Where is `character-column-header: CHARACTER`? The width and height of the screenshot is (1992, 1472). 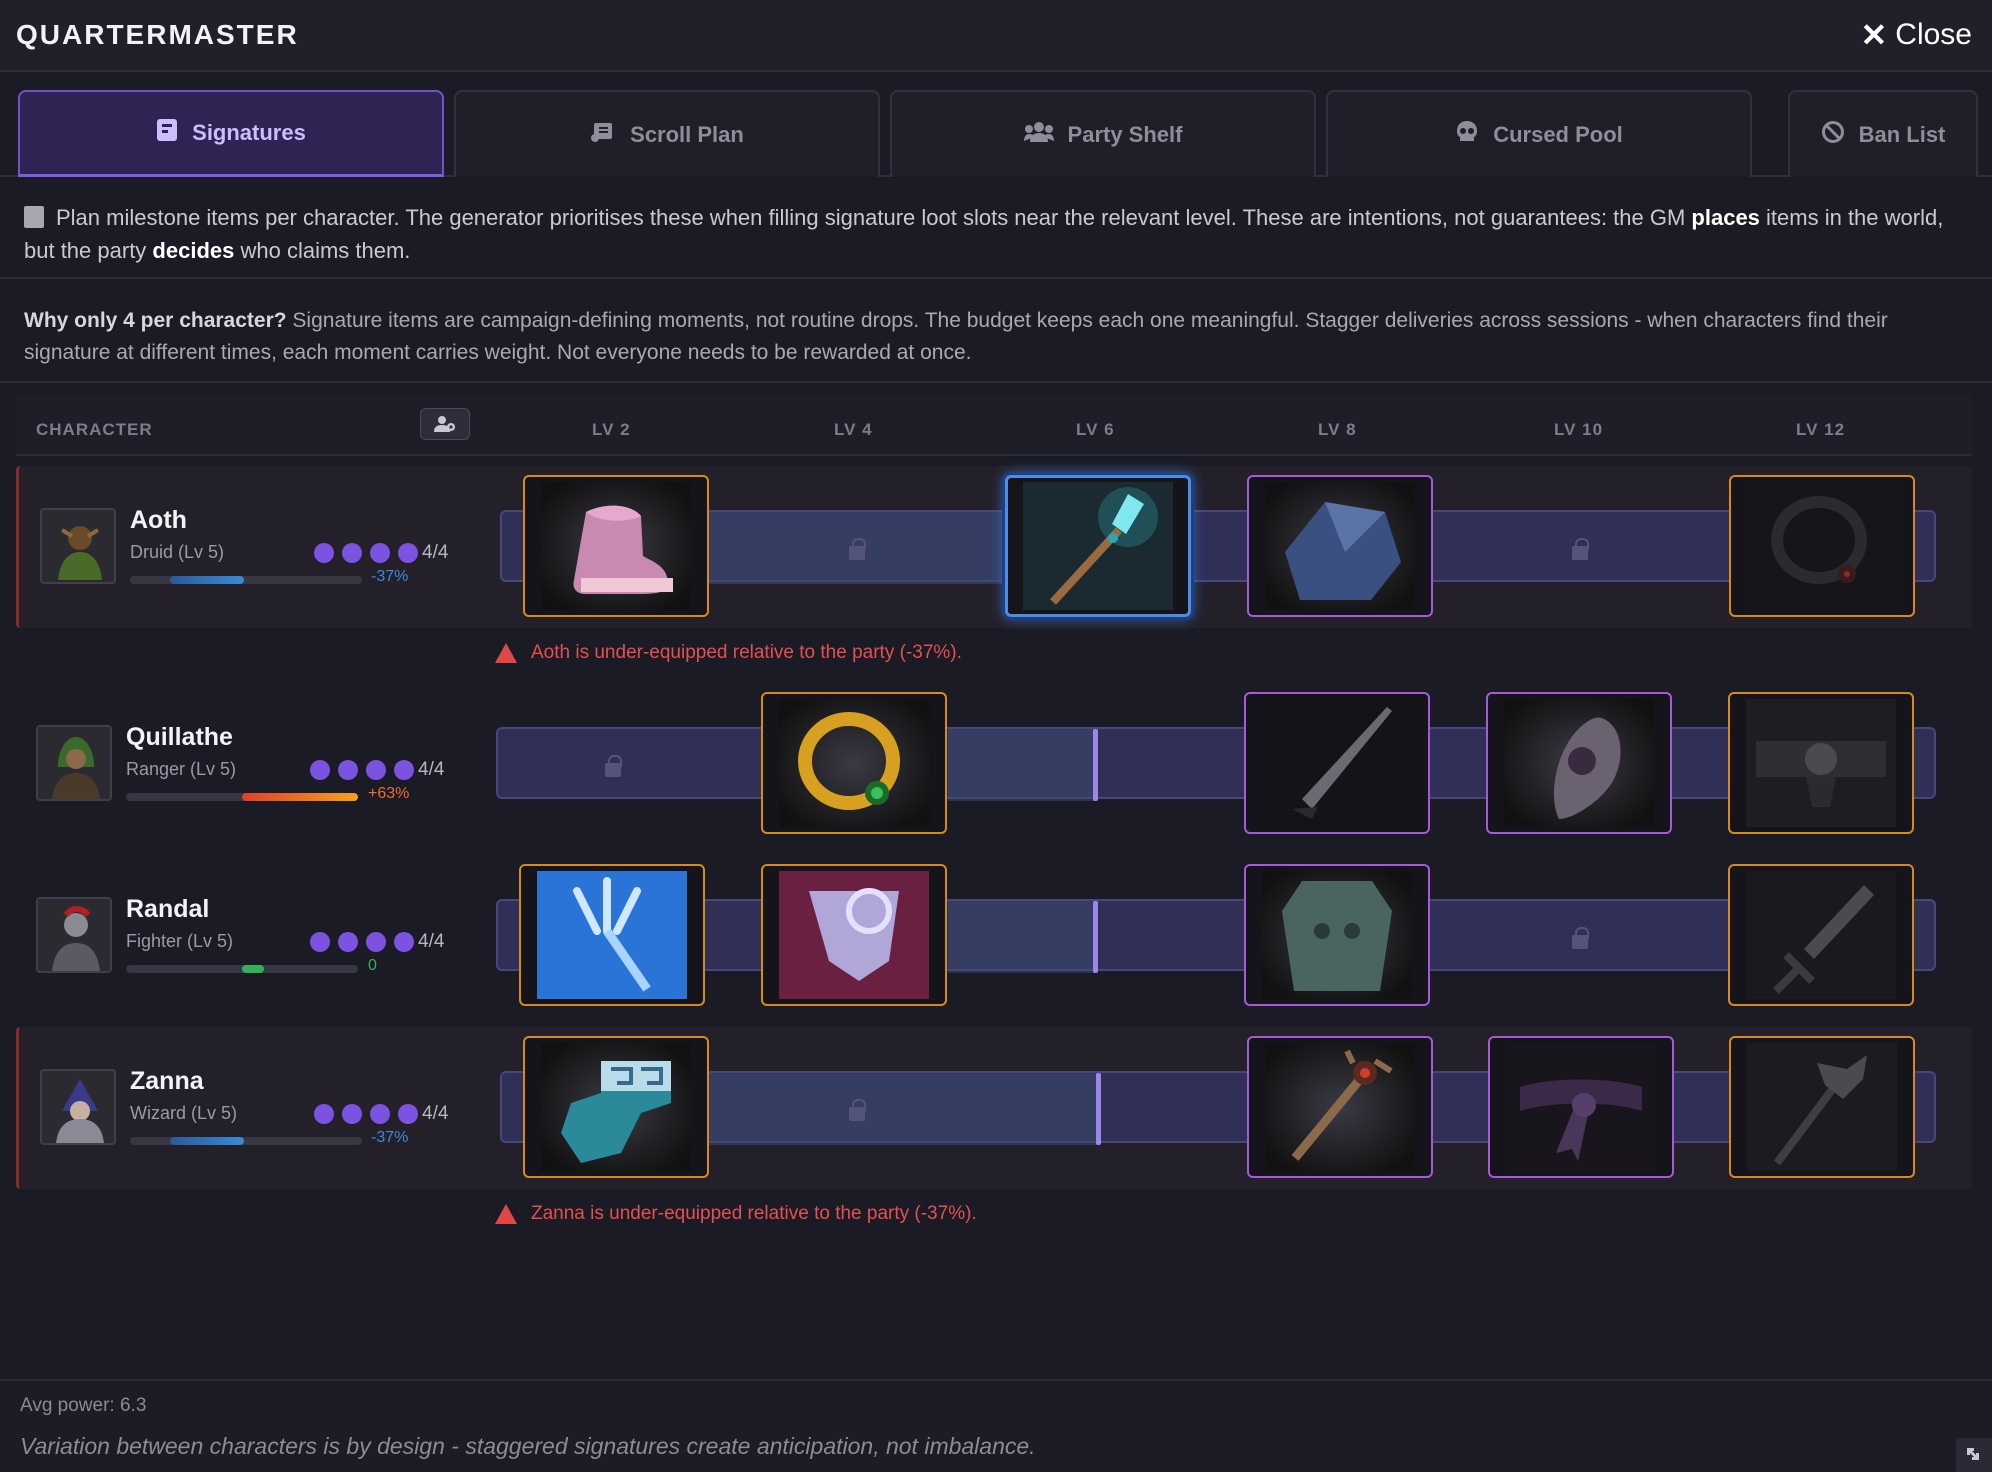 character-column-header: CHARACTER is located at coordinates (94, 429).